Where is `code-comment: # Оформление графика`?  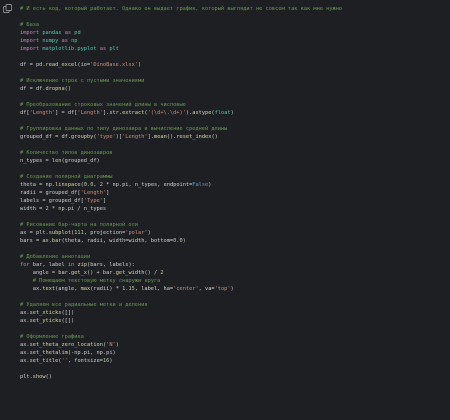 code-comment: # Оформление графика is located at coordinates (52, 337).